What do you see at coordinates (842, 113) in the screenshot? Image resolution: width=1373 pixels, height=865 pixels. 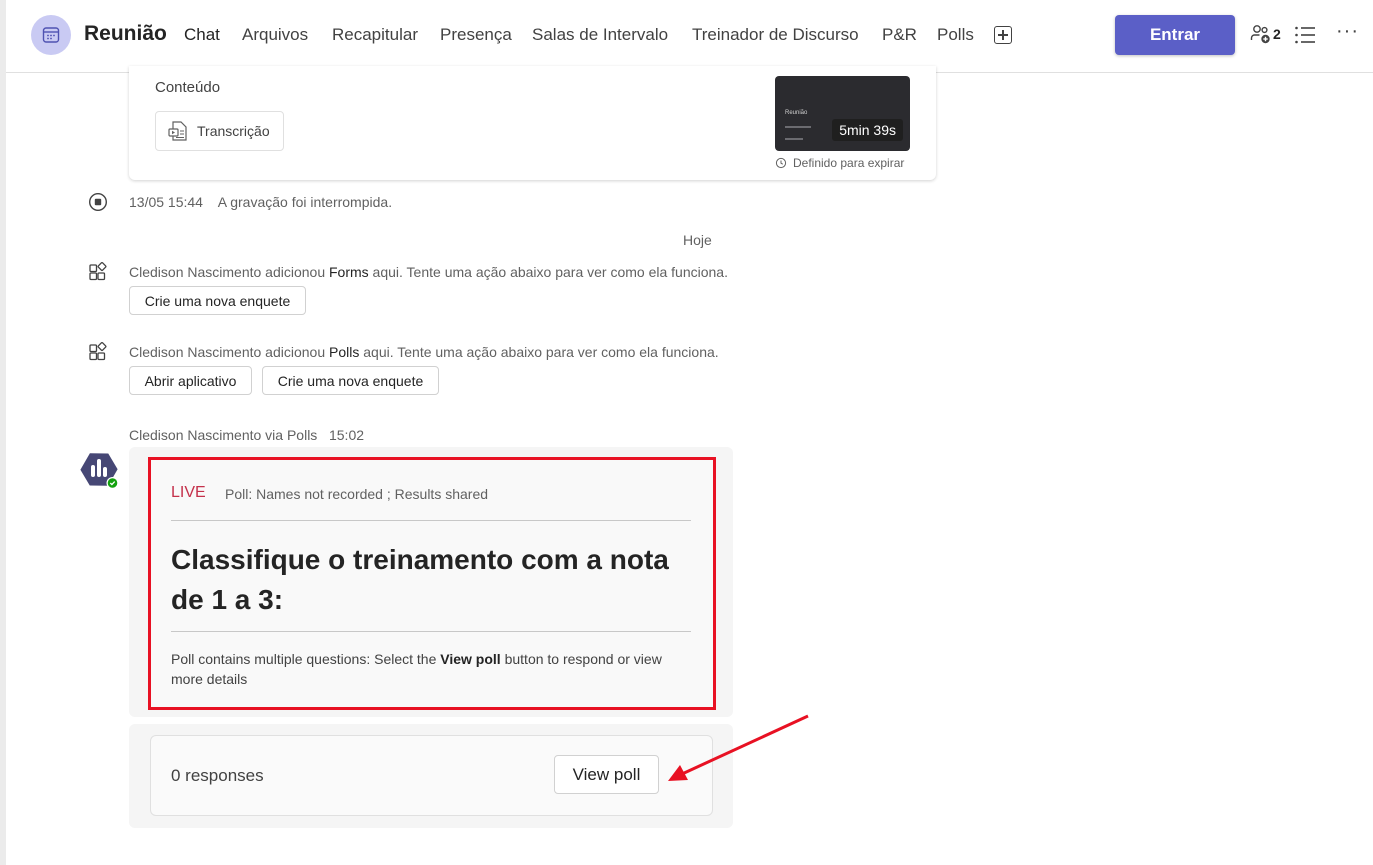 I see `recording-thumbnail: Reunião 5min 39s` at bounding box center [842, 113].